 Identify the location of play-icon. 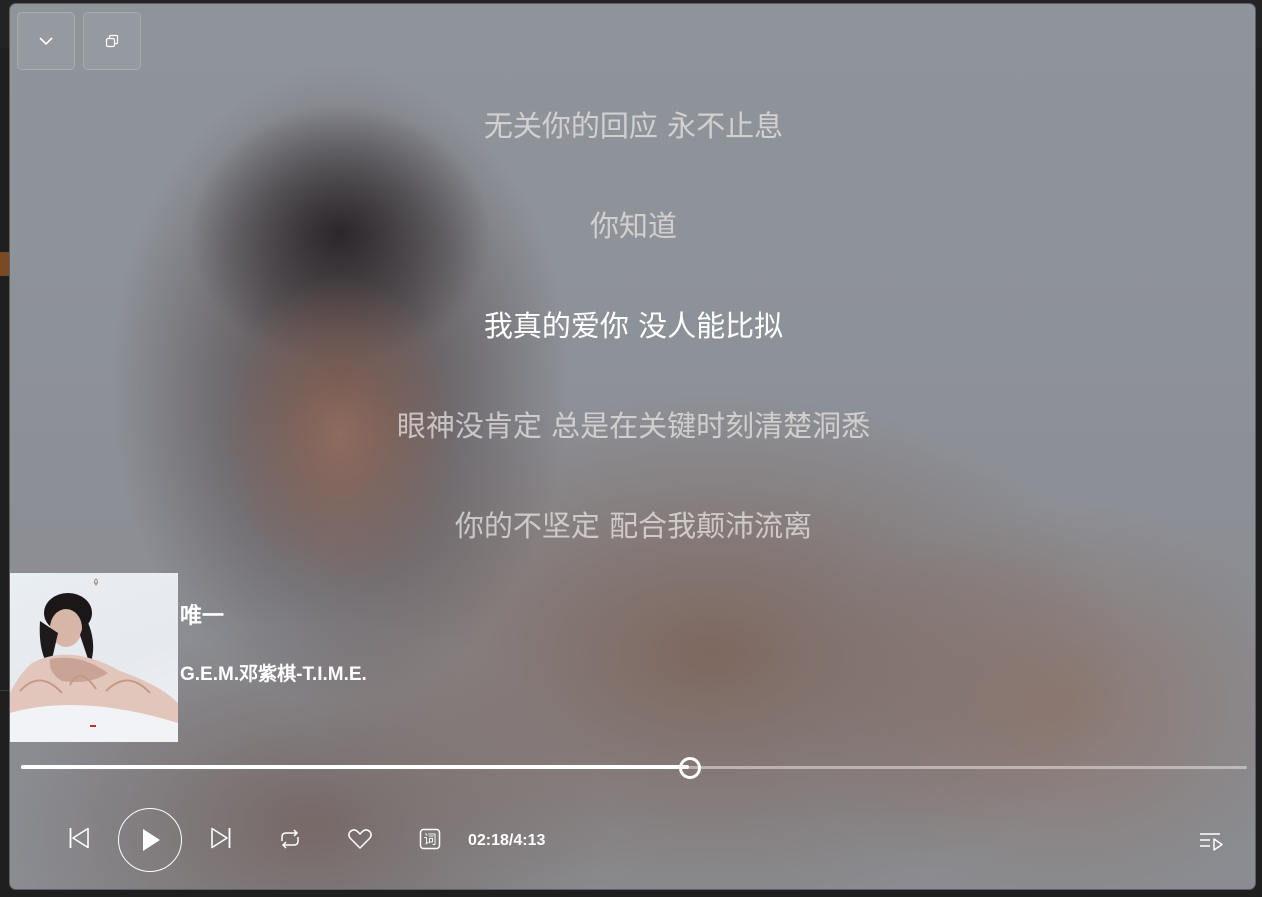
(151, 840).